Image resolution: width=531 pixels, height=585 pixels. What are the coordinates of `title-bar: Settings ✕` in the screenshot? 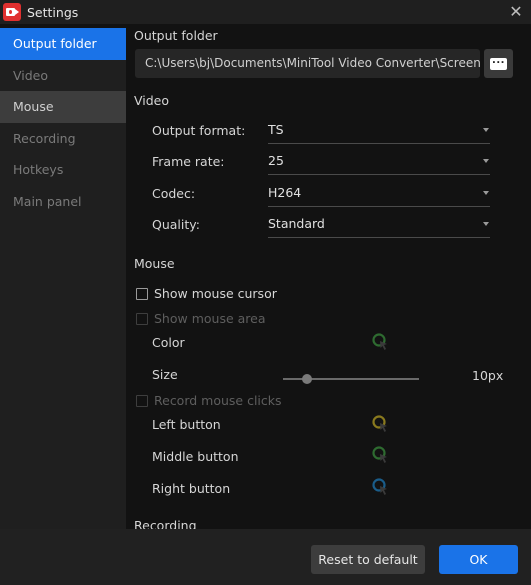 It's located at (265, 12).